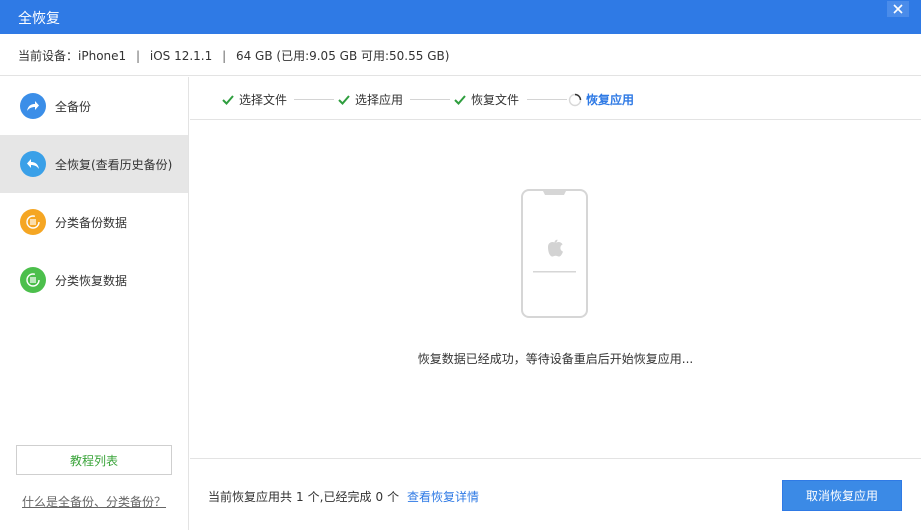 Image resolution: width=921 pixels, height=530 pixels. I want to click on sidebar-item-full-backup: 全备份, so click(94, 106).